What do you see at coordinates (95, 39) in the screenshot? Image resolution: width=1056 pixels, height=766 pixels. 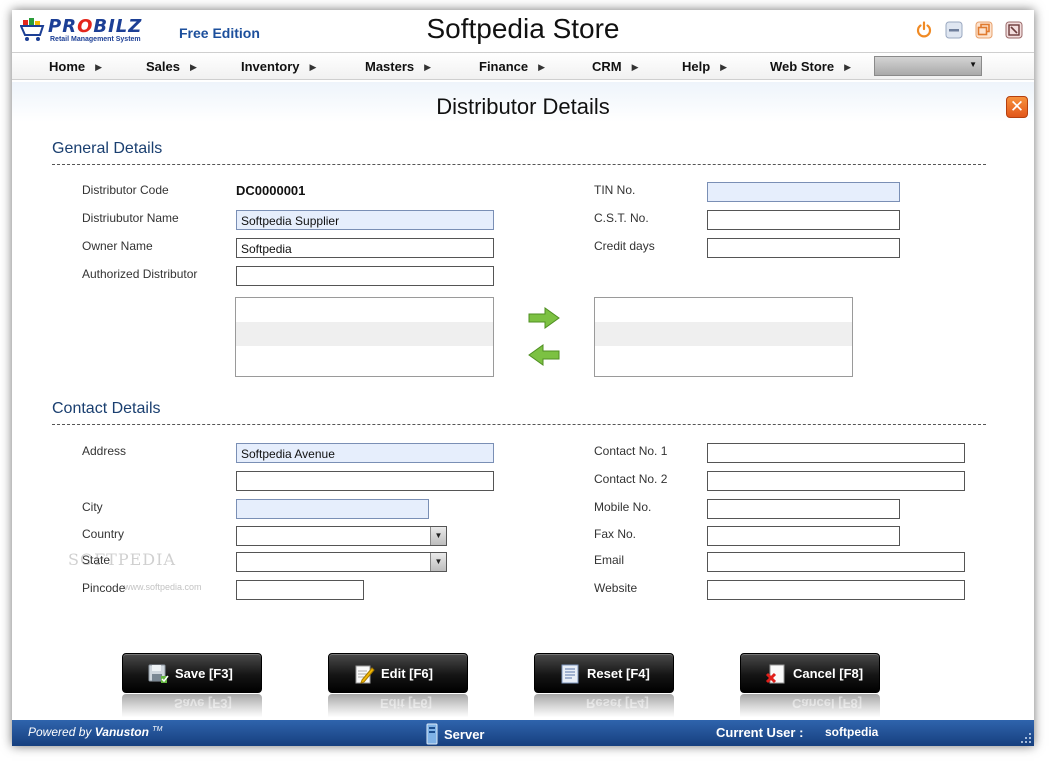 I see `logo-subtitle: Retail Management System` at bounding box center [95, 39].